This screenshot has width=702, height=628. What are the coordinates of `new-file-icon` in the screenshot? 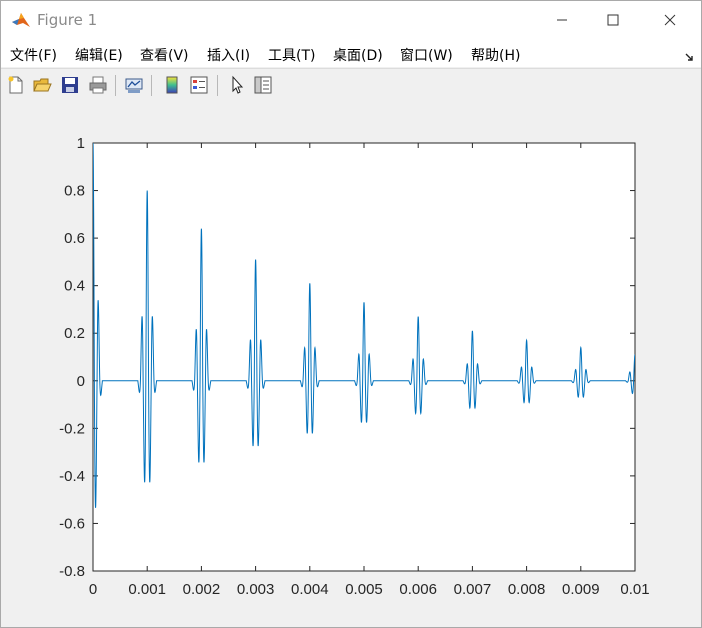 It's located at (15, 85).